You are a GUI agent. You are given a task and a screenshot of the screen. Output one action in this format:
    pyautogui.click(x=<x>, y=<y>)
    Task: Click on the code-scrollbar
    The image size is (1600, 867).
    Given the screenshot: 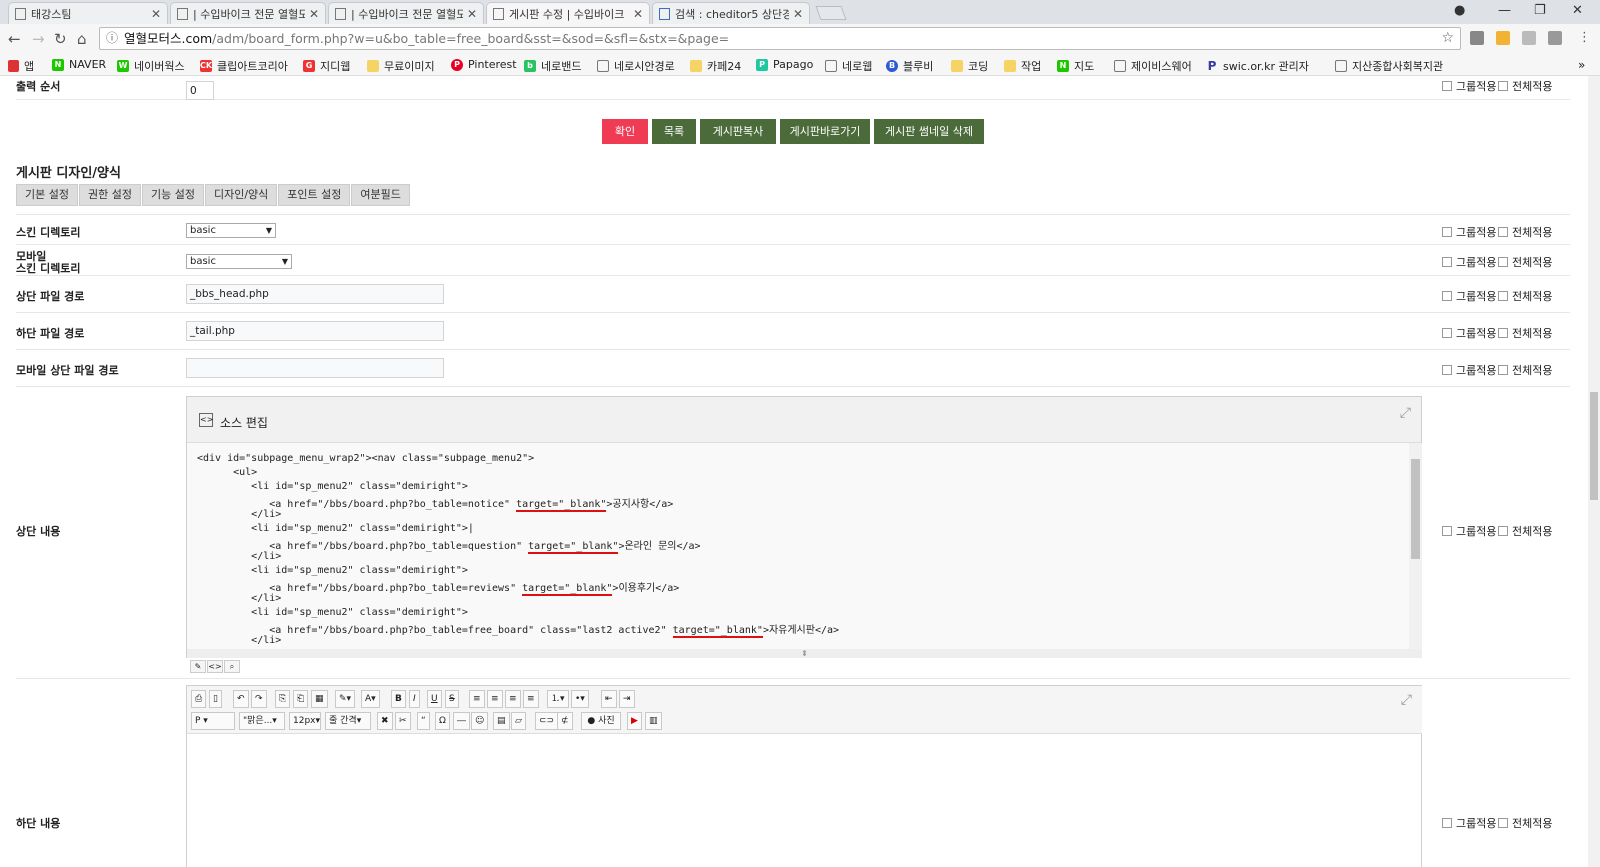 What is the action you would take?
    pyautogui.click(x=1415, y=546)
    